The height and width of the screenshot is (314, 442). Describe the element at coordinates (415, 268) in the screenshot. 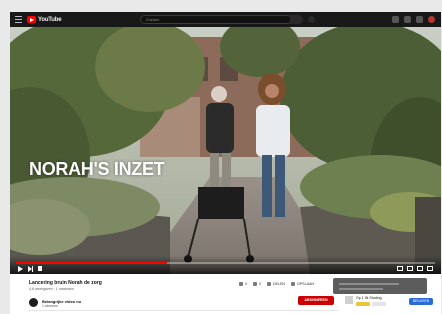

I see `right-player-controls` at that location.